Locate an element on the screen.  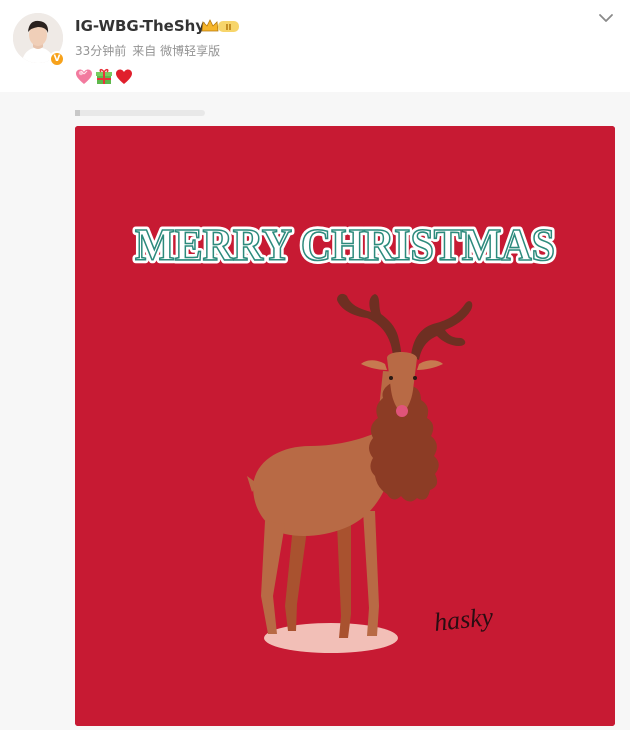
artist-signature: hasky is located at coordinates (464, 619).